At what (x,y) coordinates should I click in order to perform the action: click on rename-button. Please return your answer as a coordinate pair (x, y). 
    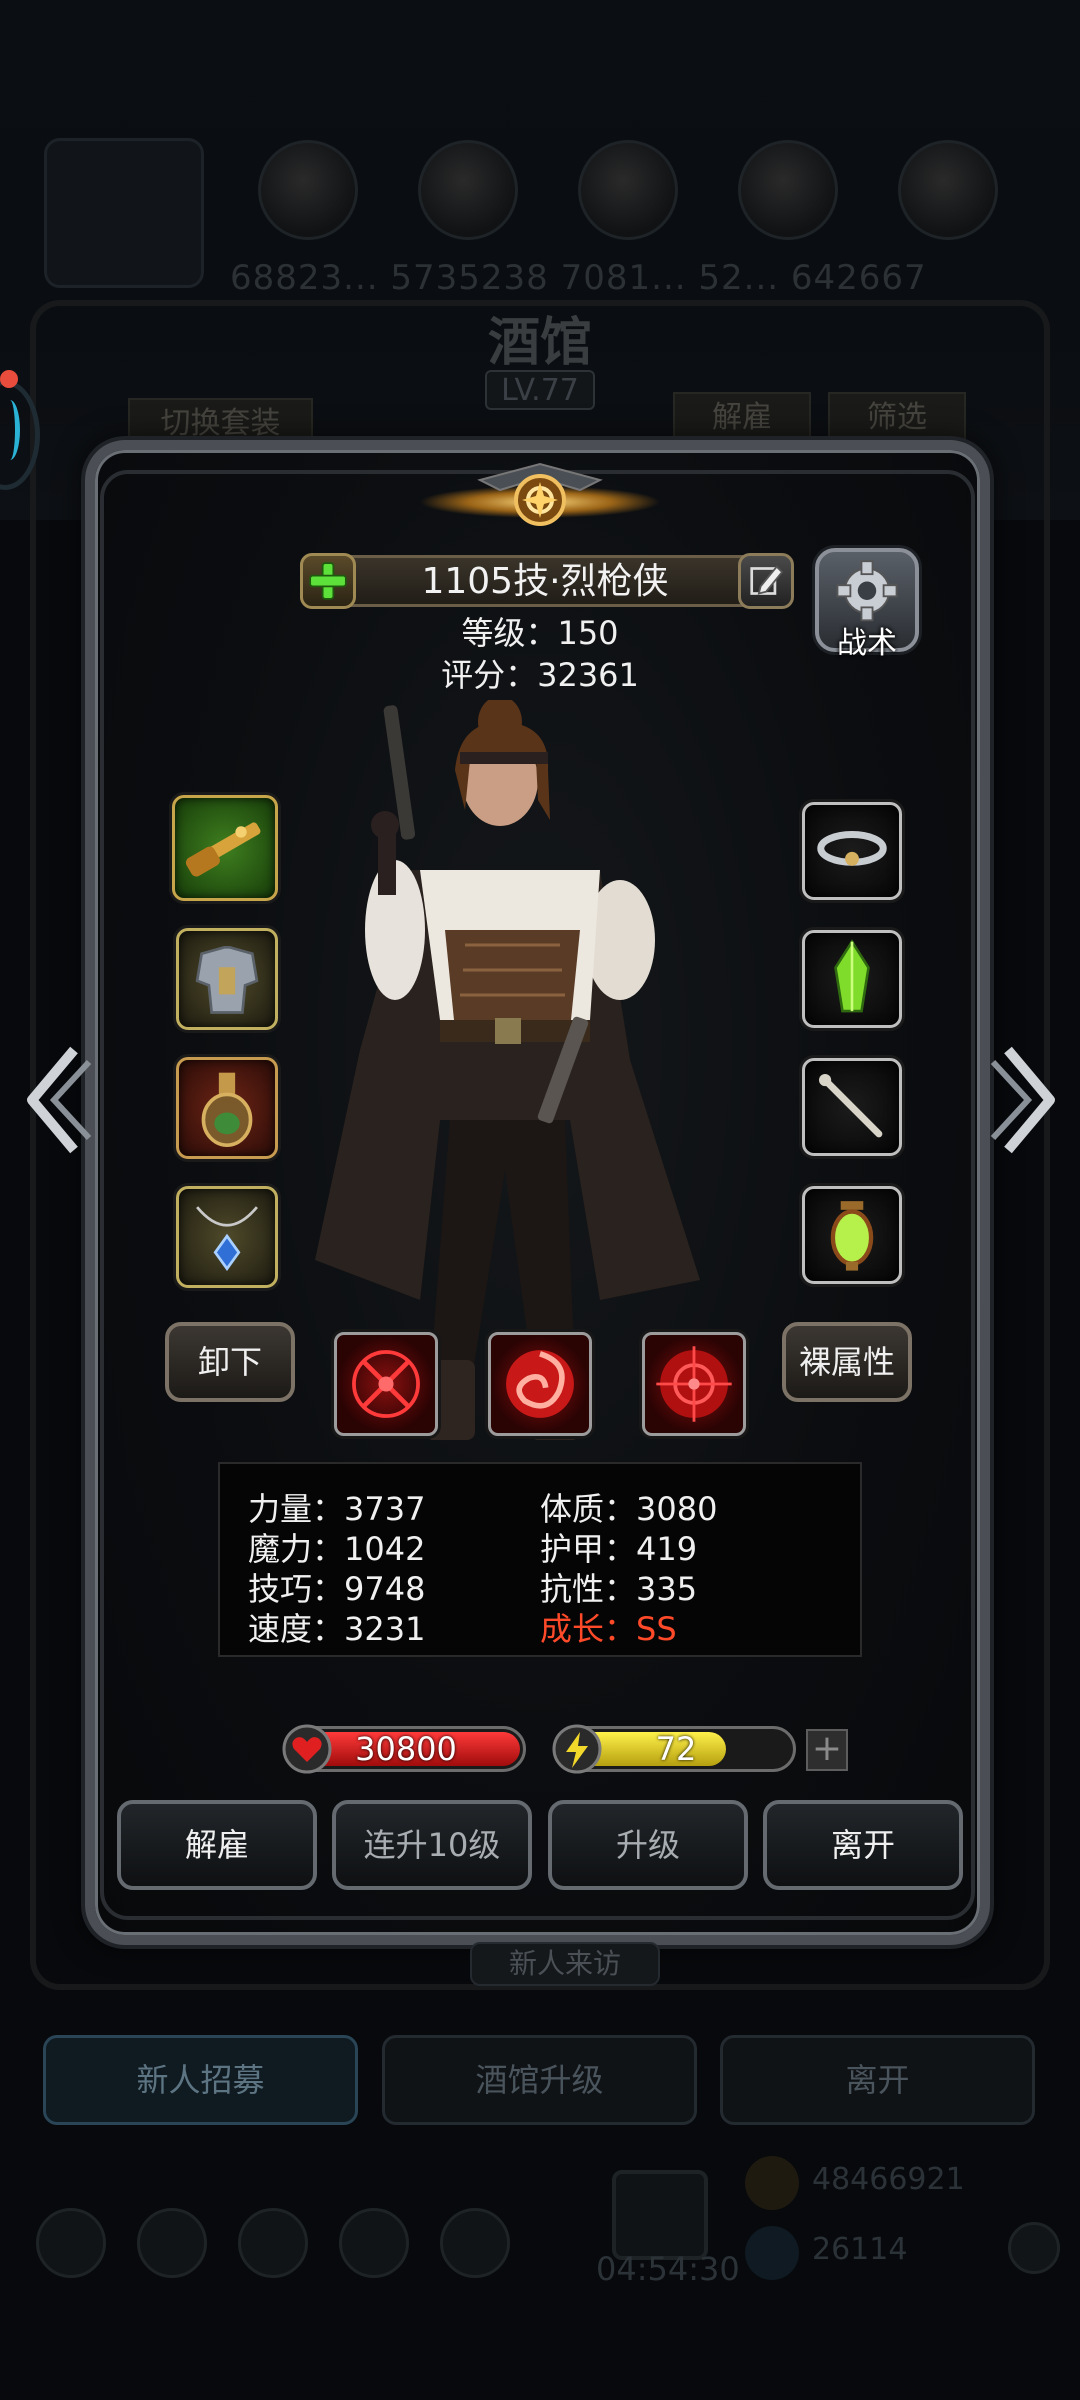
    Looking at the image, I should click on (766, 581).